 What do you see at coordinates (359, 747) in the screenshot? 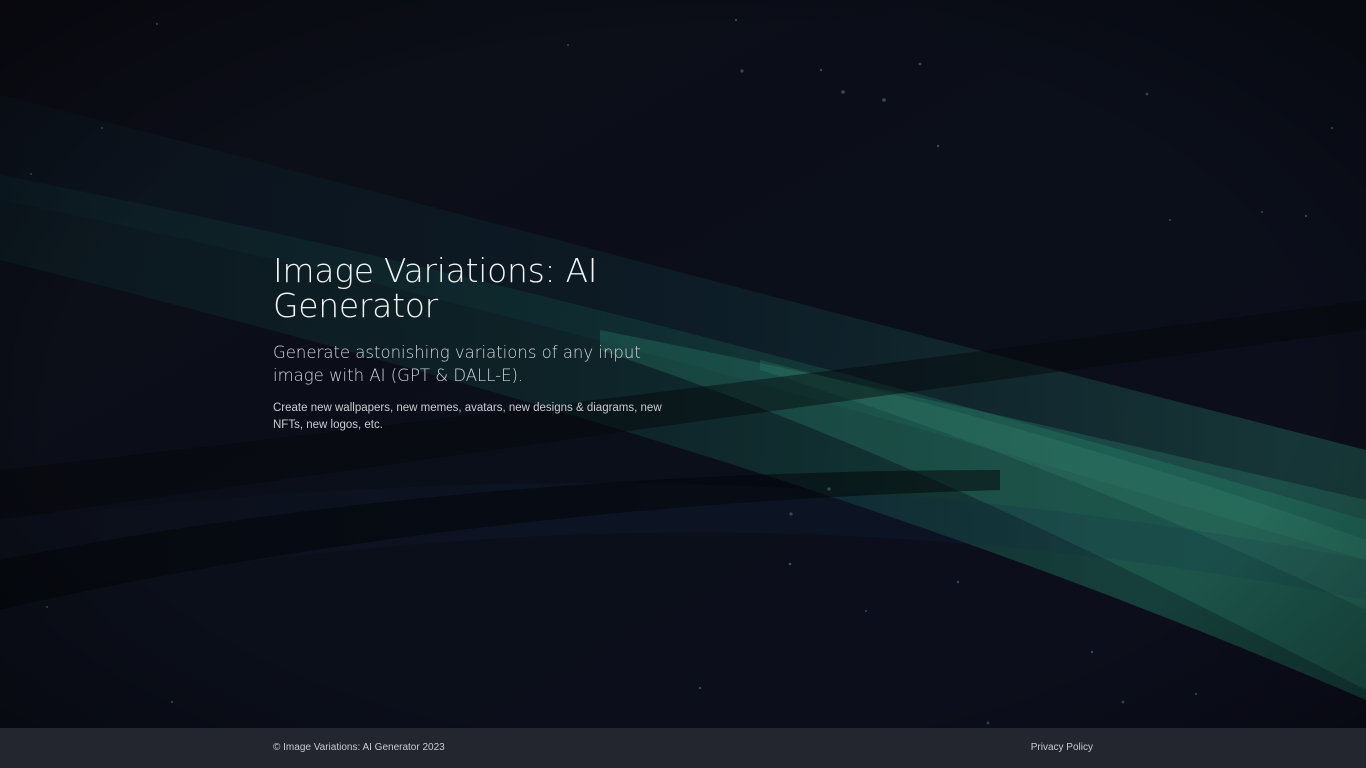
I see `footer-copyright: © Image Variations: AI Generator 2023` at bounding box center [359, 747].